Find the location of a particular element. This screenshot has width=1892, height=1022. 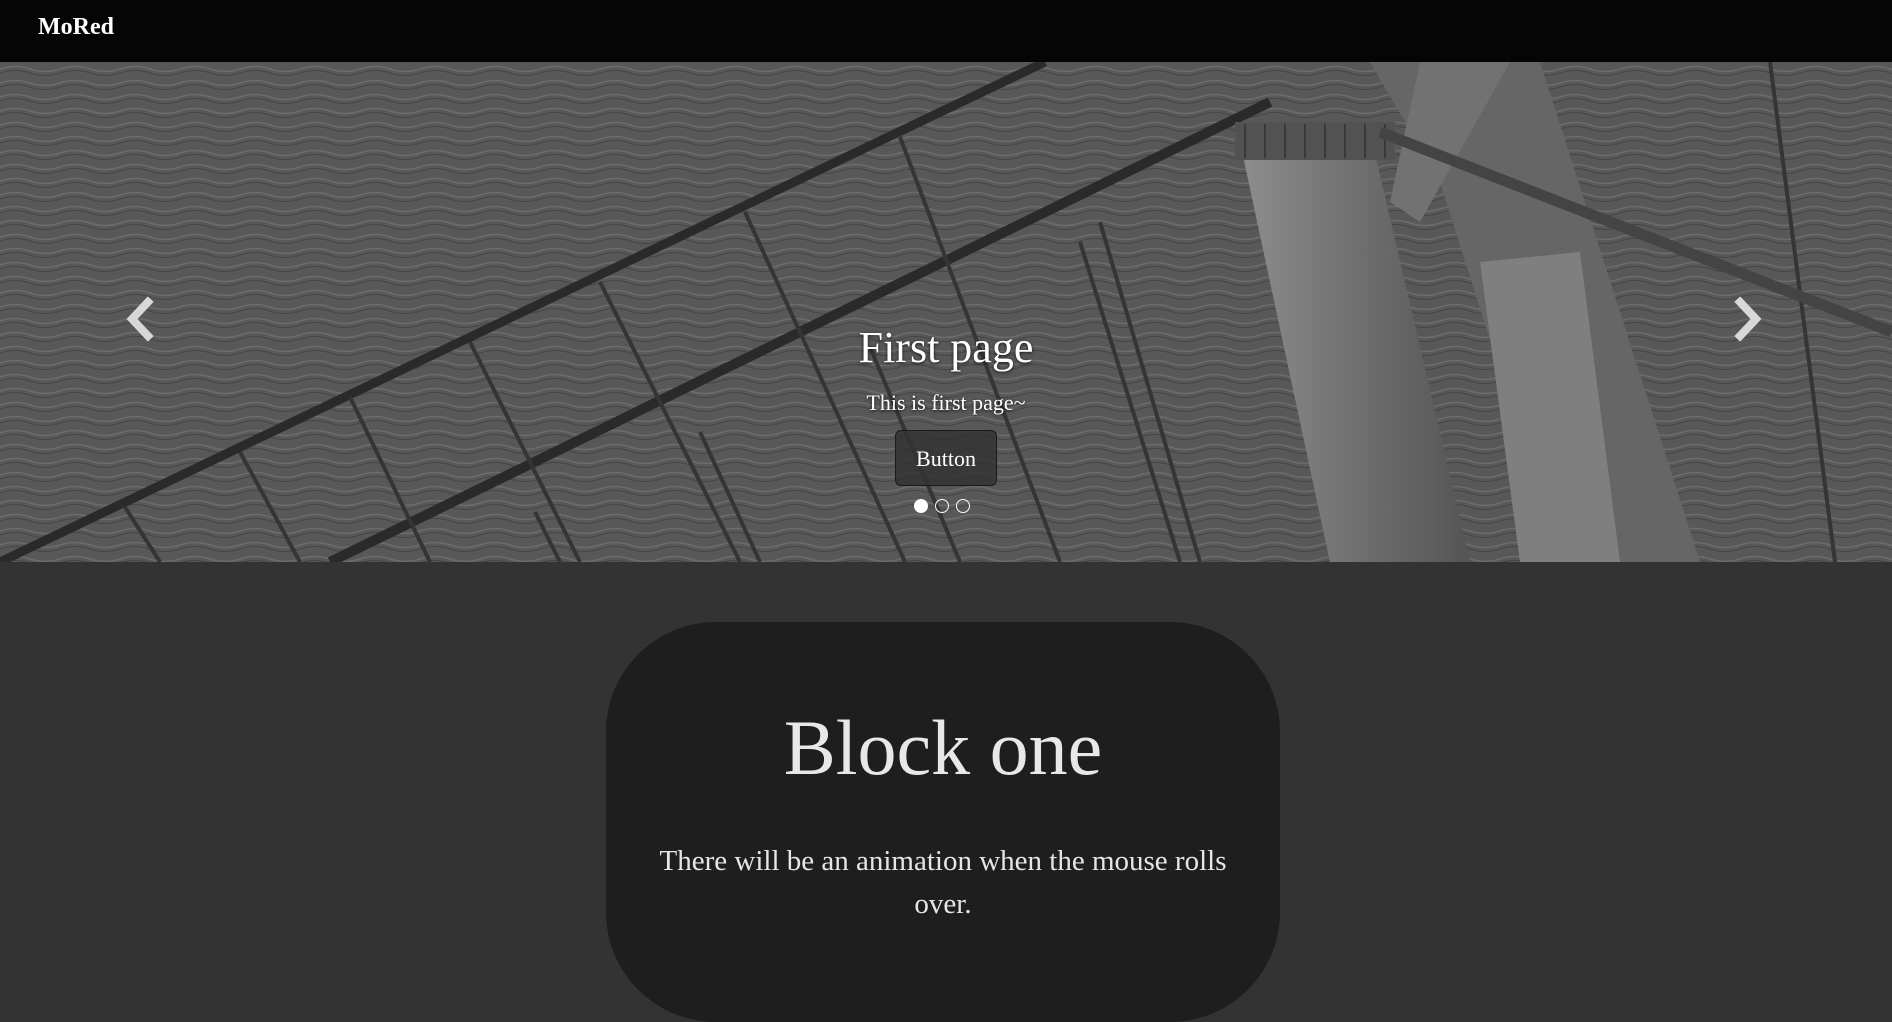

chevron-right-icon is located at coordinates (1748, 319).